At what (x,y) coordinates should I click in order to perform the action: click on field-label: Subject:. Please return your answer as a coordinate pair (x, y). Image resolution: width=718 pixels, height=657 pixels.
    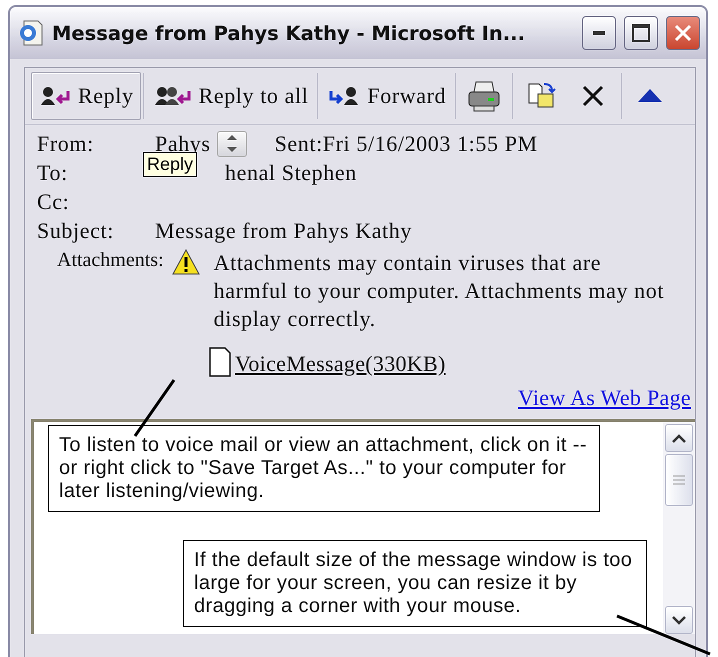
    Looking at the image, I should click on (76, 231).